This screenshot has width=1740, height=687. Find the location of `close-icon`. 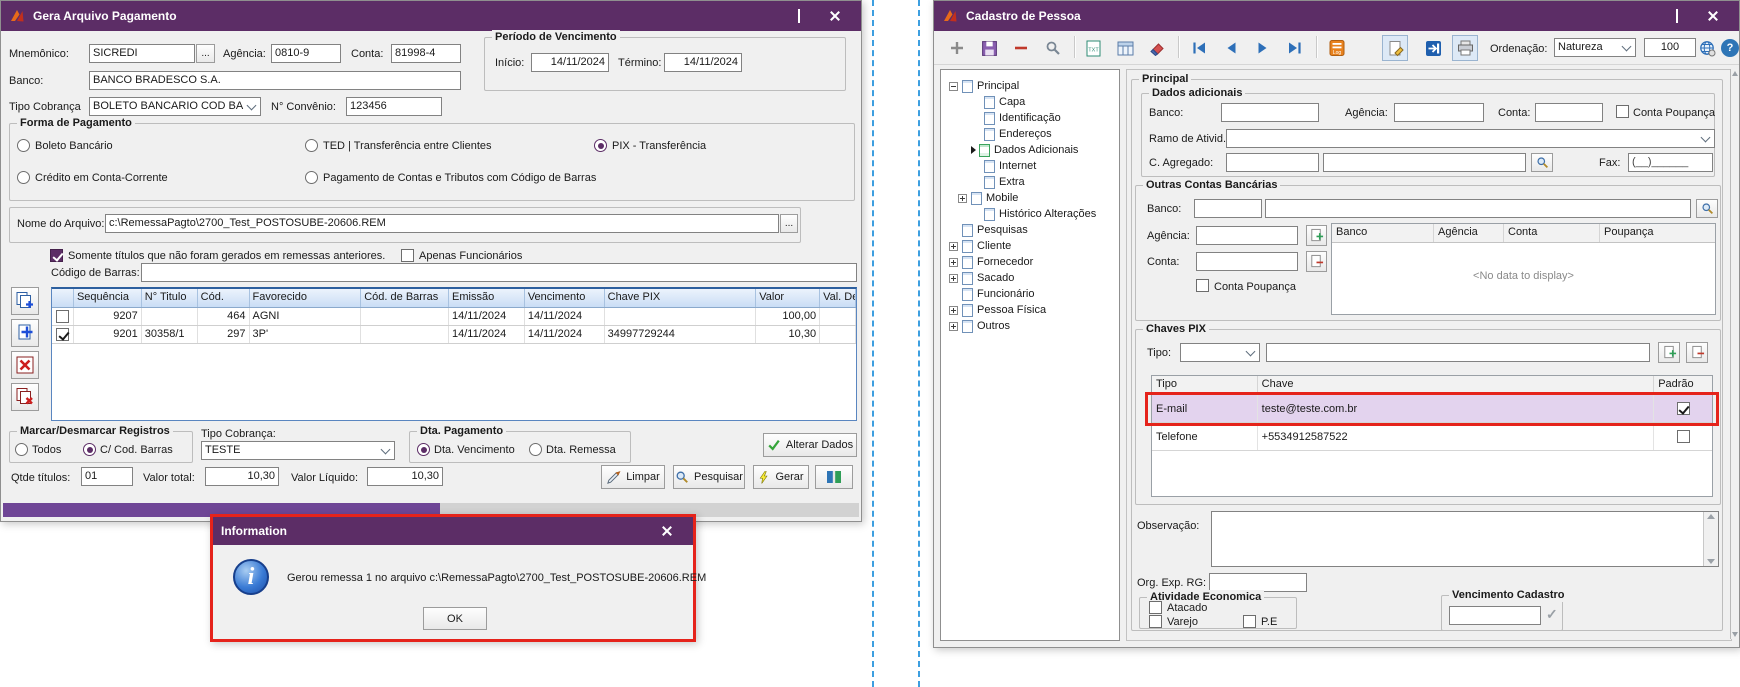

close-icon is located at coordinates (1713, 16).